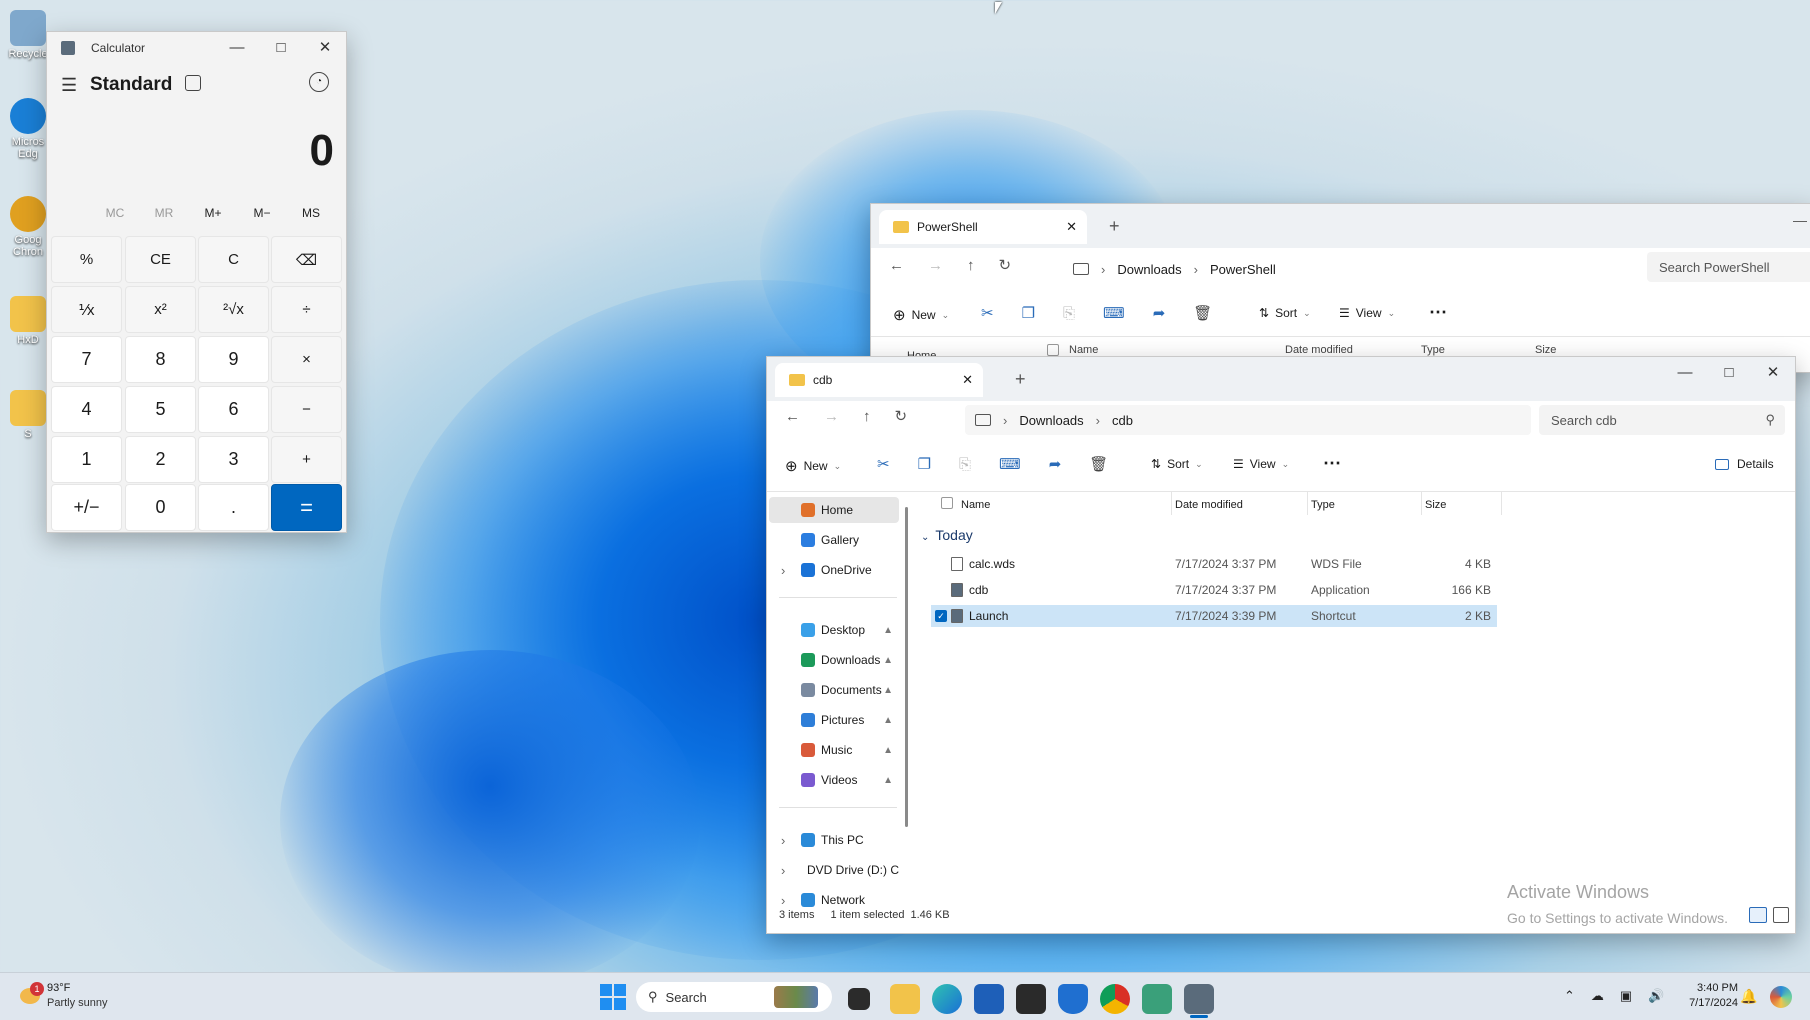 This screenshot has height=1020, width=1810. What do you see at coordinates (947, 999) in the screenshot?
I see `edge-taskbar-icon` at bounding box center [947, 999].